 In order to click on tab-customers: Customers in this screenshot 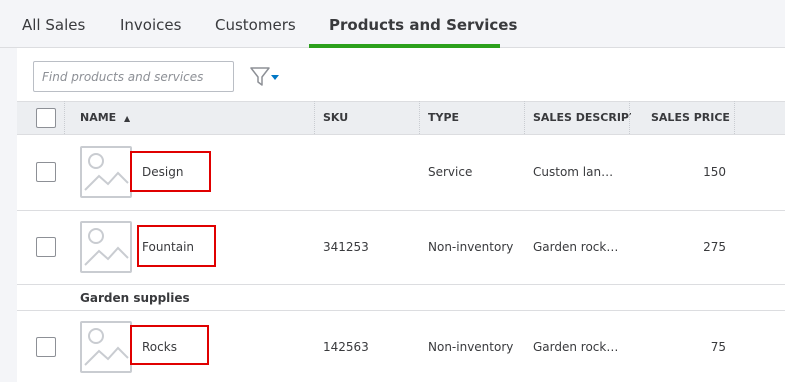, I will do `click(255, 25)`.